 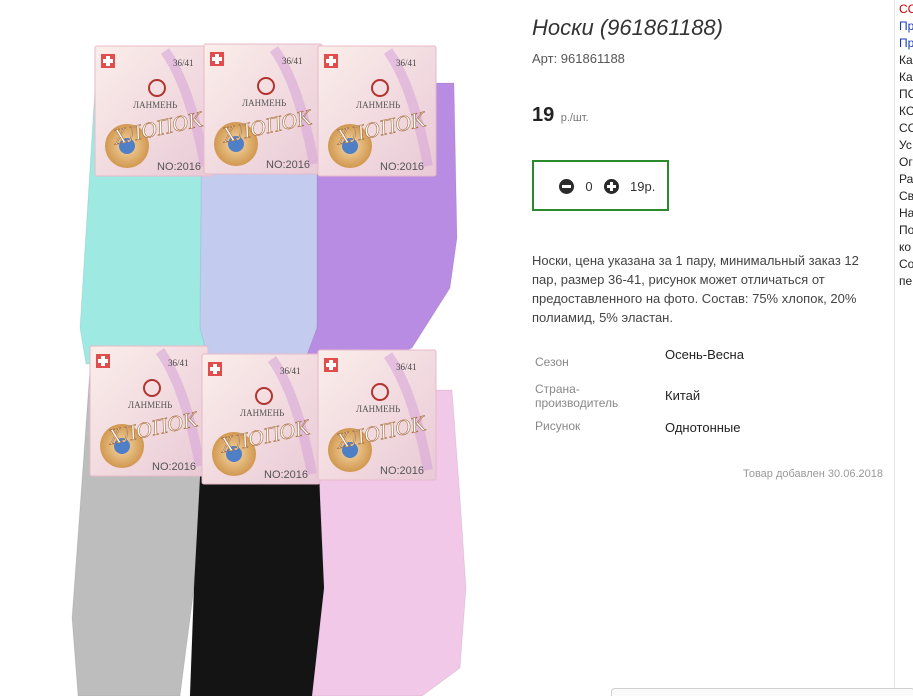 I want to click on sidebar-item: КС, so click(x=906, y=111).